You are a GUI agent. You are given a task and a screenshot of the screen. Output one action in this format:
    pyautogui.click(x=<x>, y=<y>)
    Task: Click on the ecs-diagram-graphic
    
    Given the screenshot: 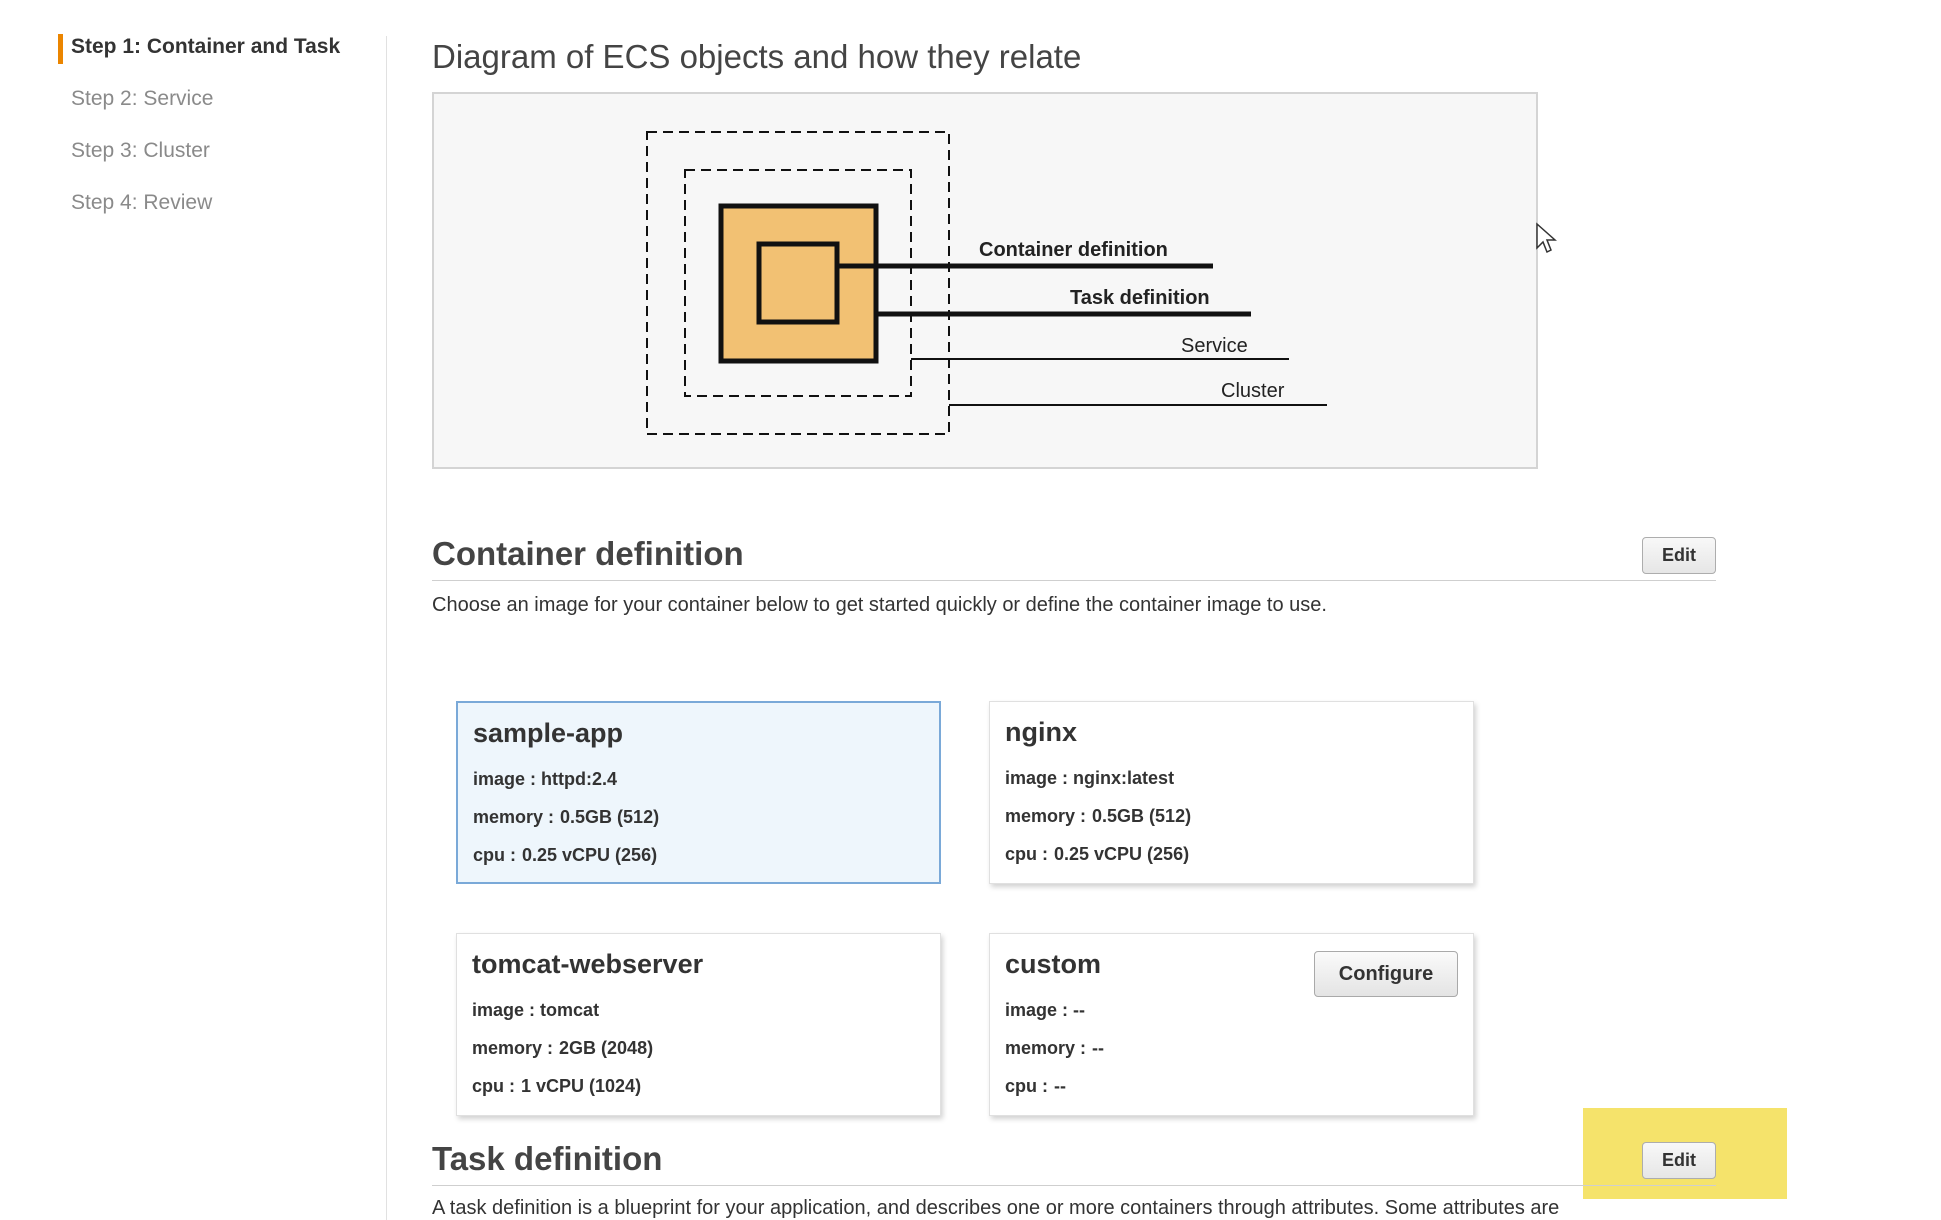 What is the action you would take?
    pyautogui.click(x=986, y=283)
    